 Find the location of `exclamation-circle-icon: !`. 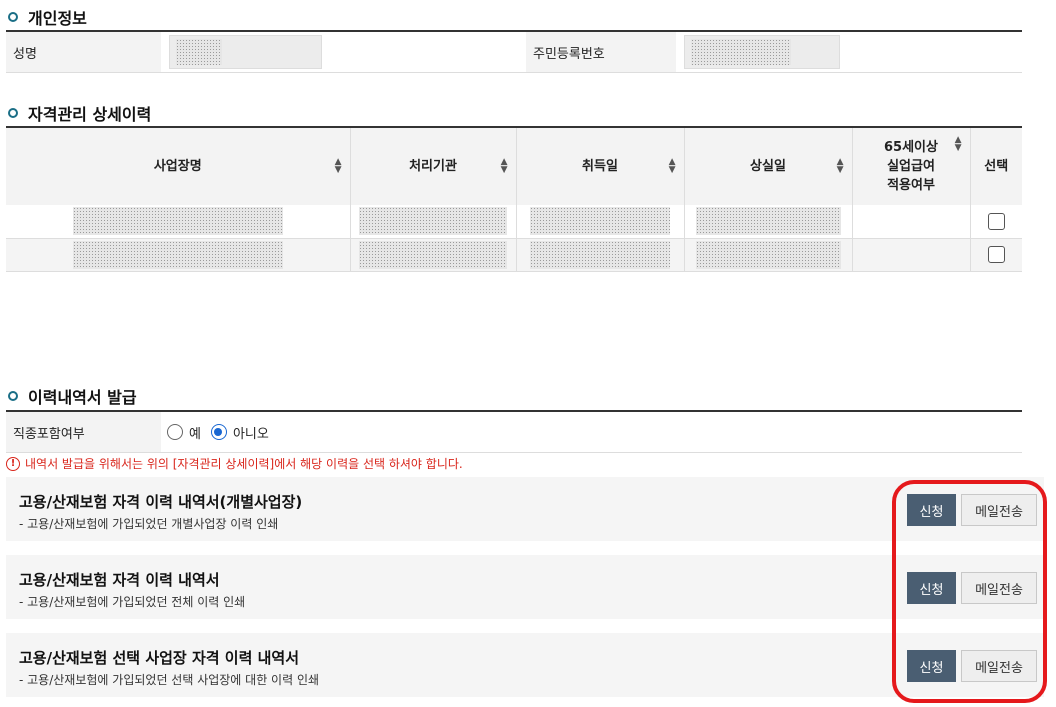

exclamation-circle-icon: ! is located at coordinates (13, 463).